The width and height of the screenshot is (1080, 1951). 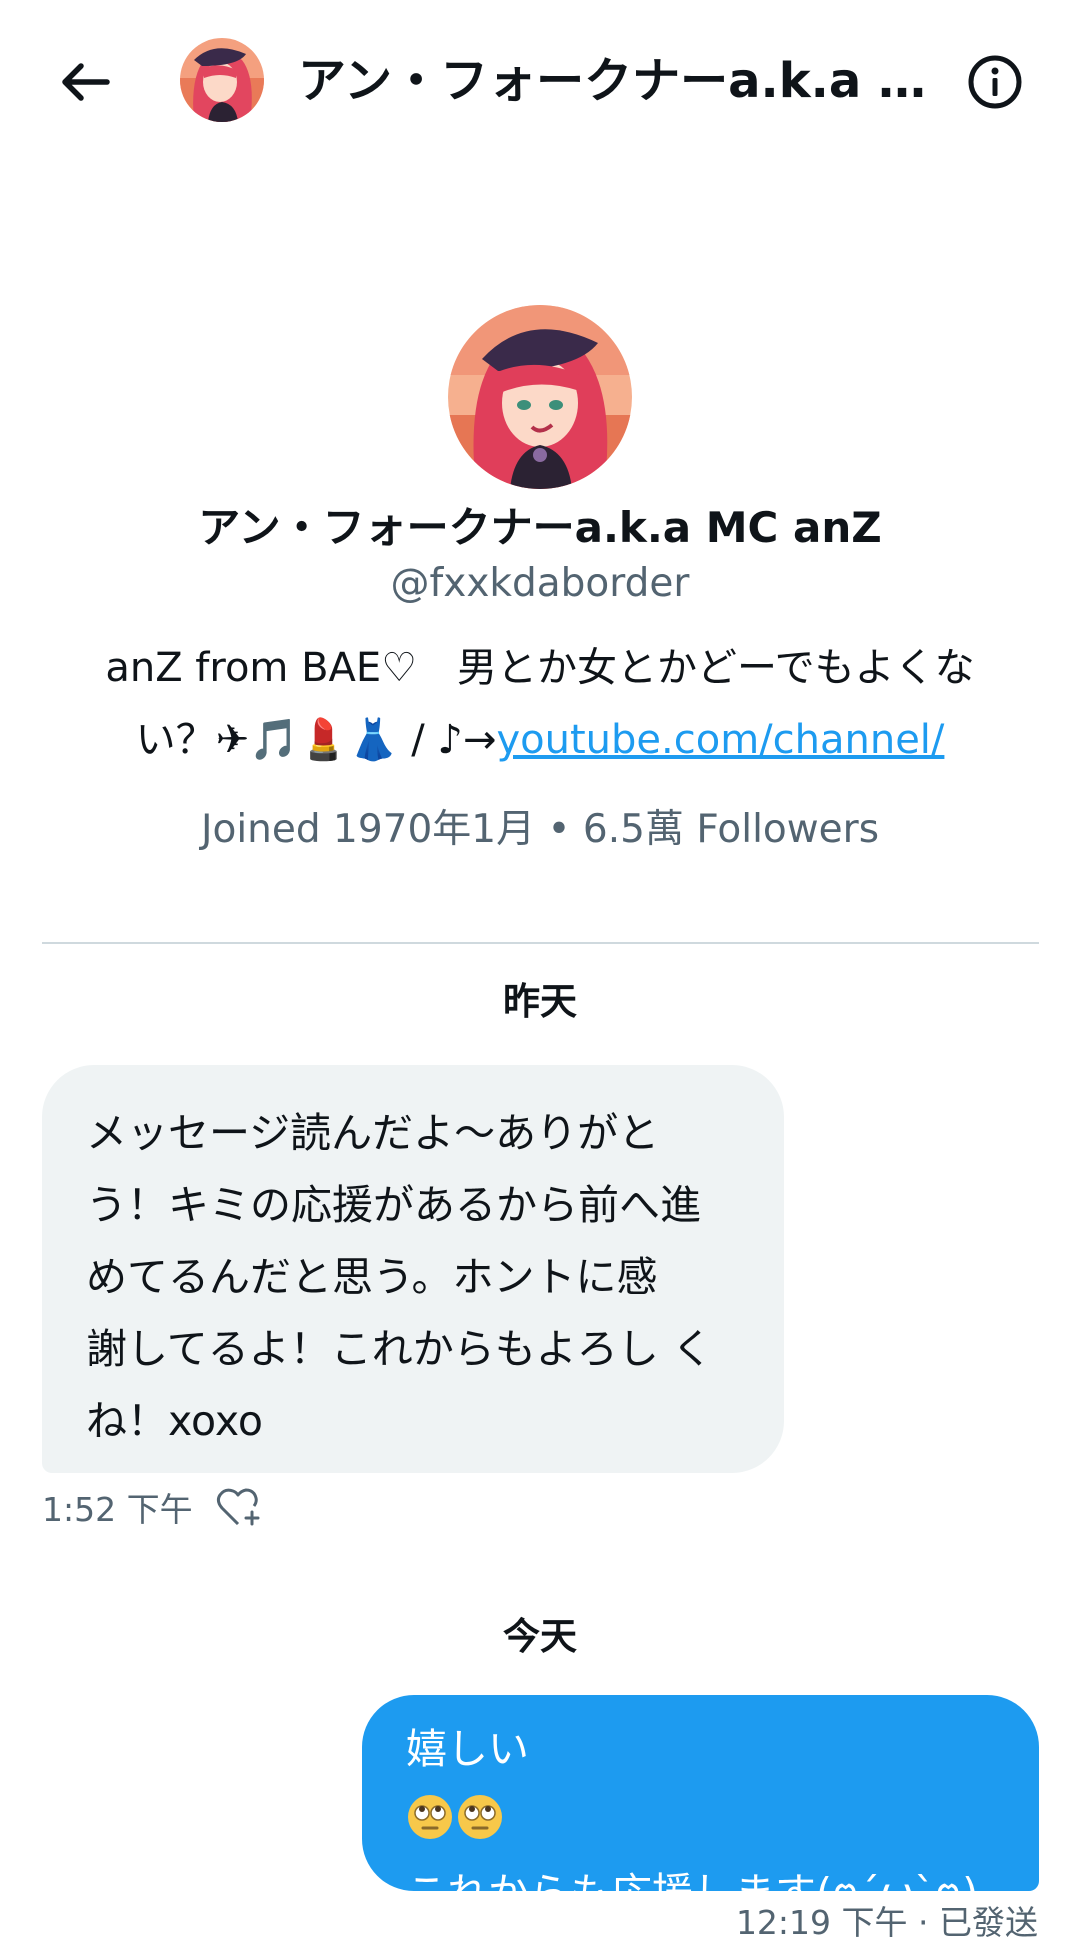 What do you see at coordinates (174, 1421) in the screenshot?
I see `message-line: ね！xoxo` at bounding box center [174, 1421].